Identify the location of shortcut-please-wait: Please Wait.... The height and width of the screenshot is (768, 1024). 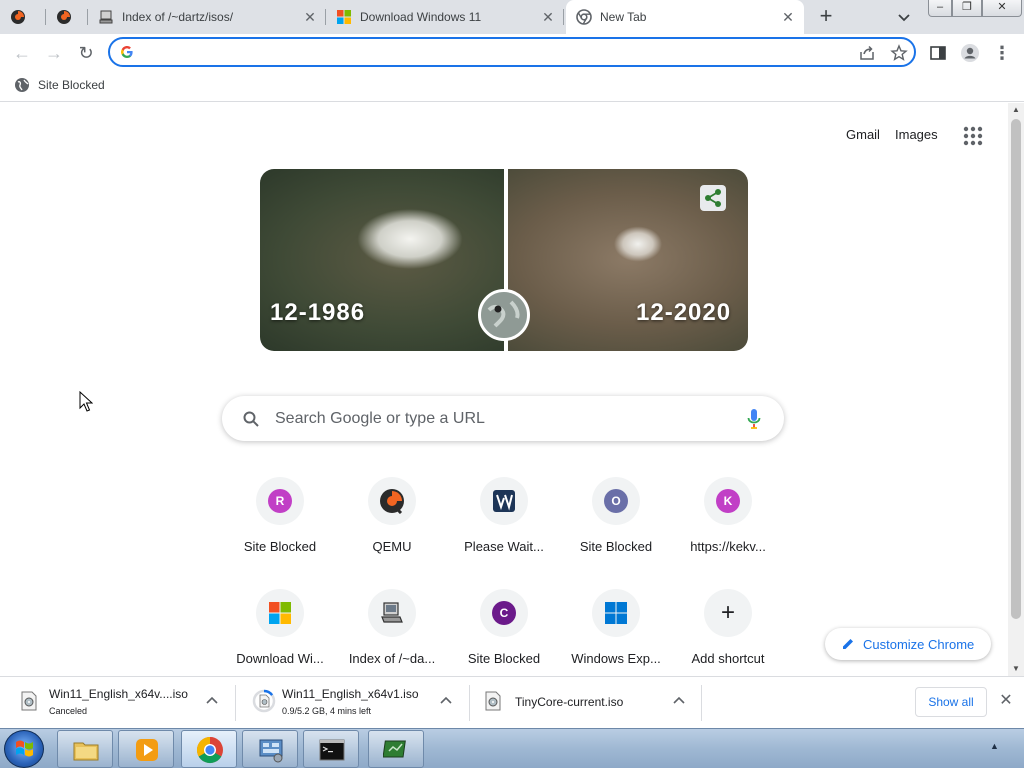
(504, 527).